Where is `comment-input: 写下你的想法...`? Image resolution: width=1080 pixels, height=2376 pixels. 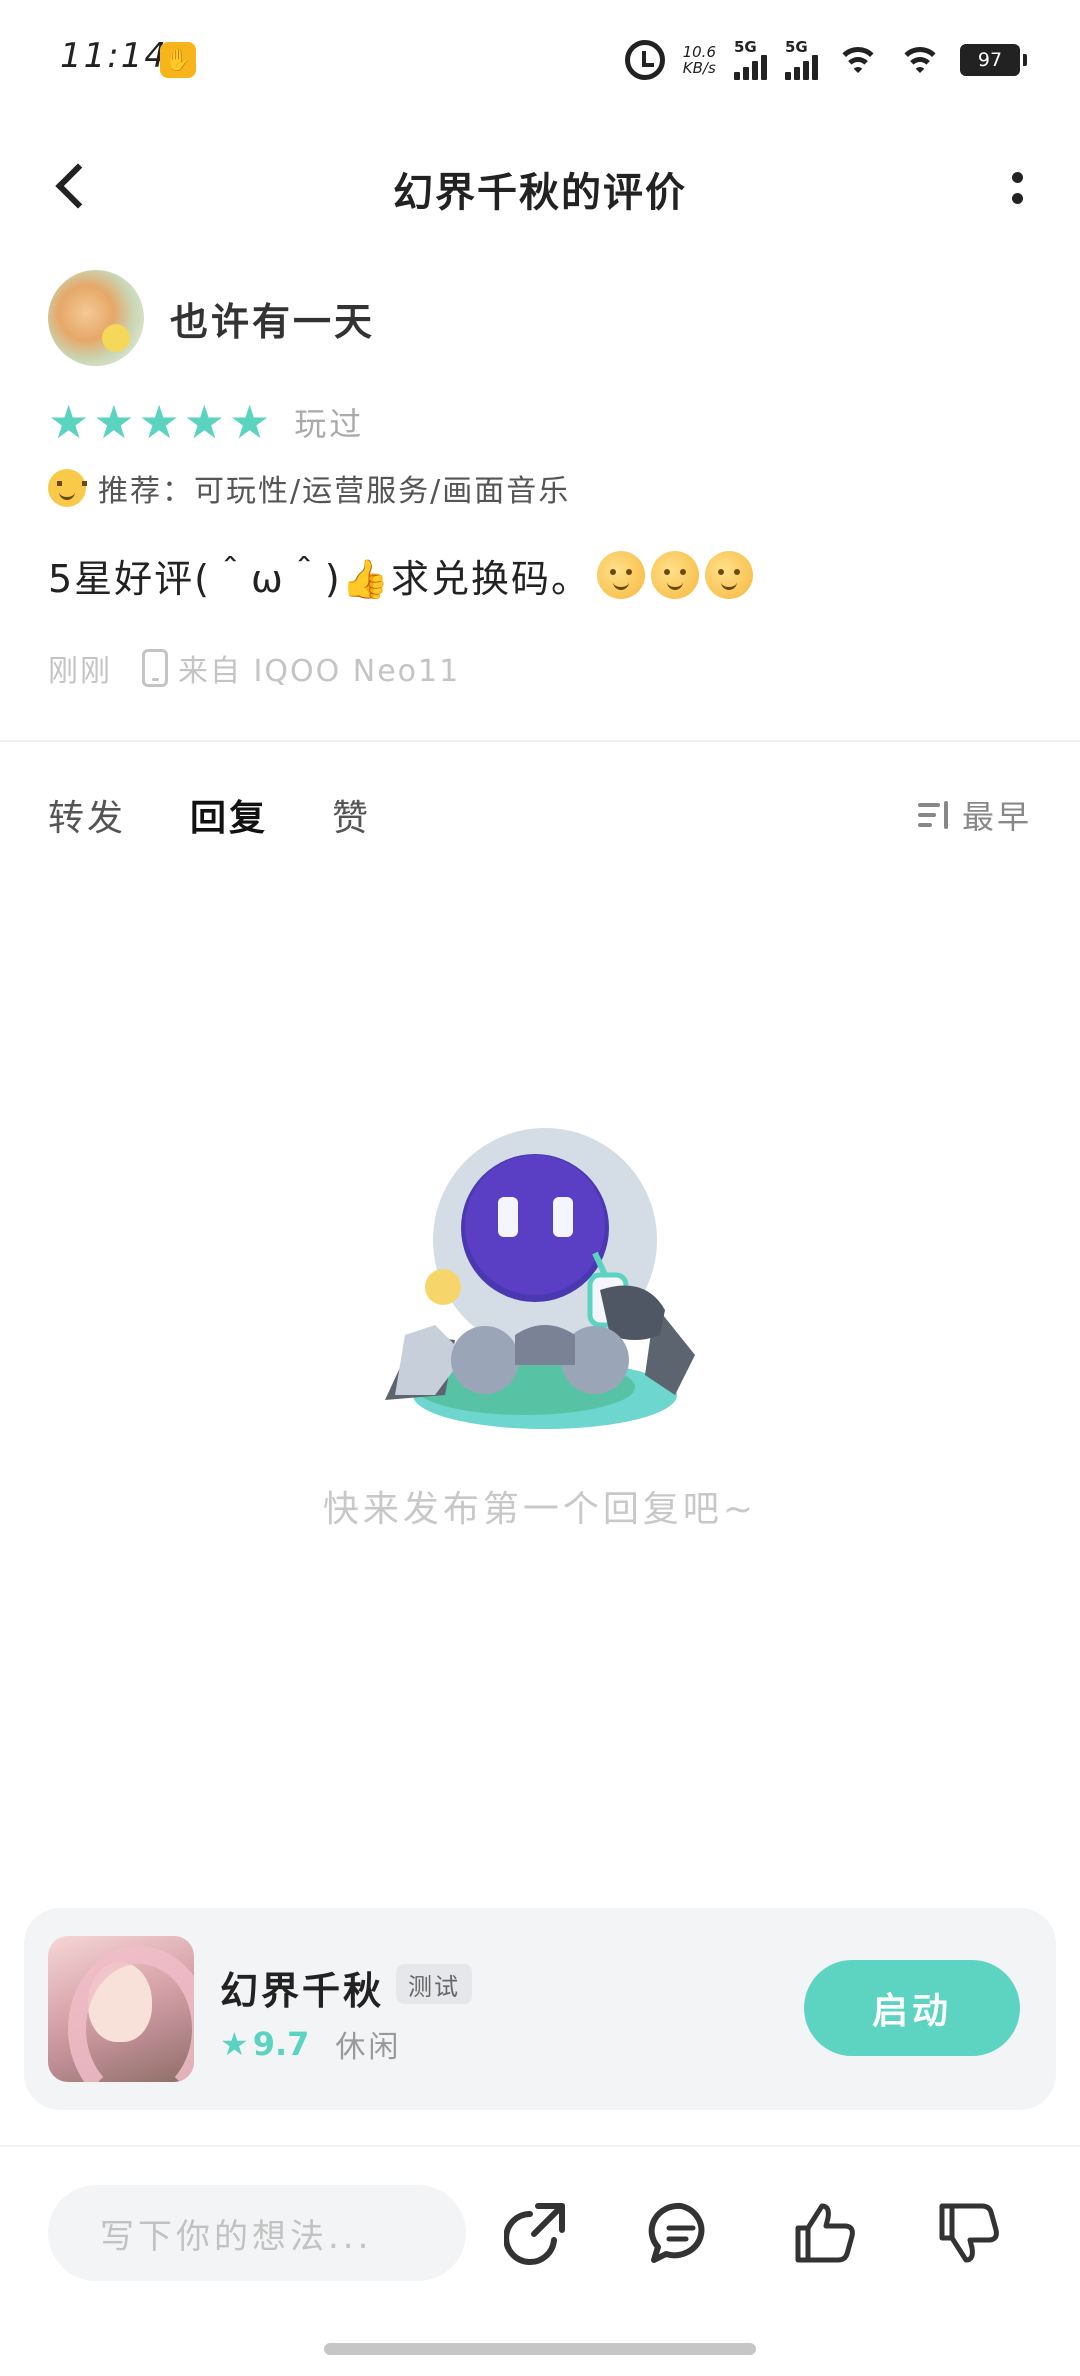
comment-input: 写下你的想法... is located at coordinates (257, 2233).